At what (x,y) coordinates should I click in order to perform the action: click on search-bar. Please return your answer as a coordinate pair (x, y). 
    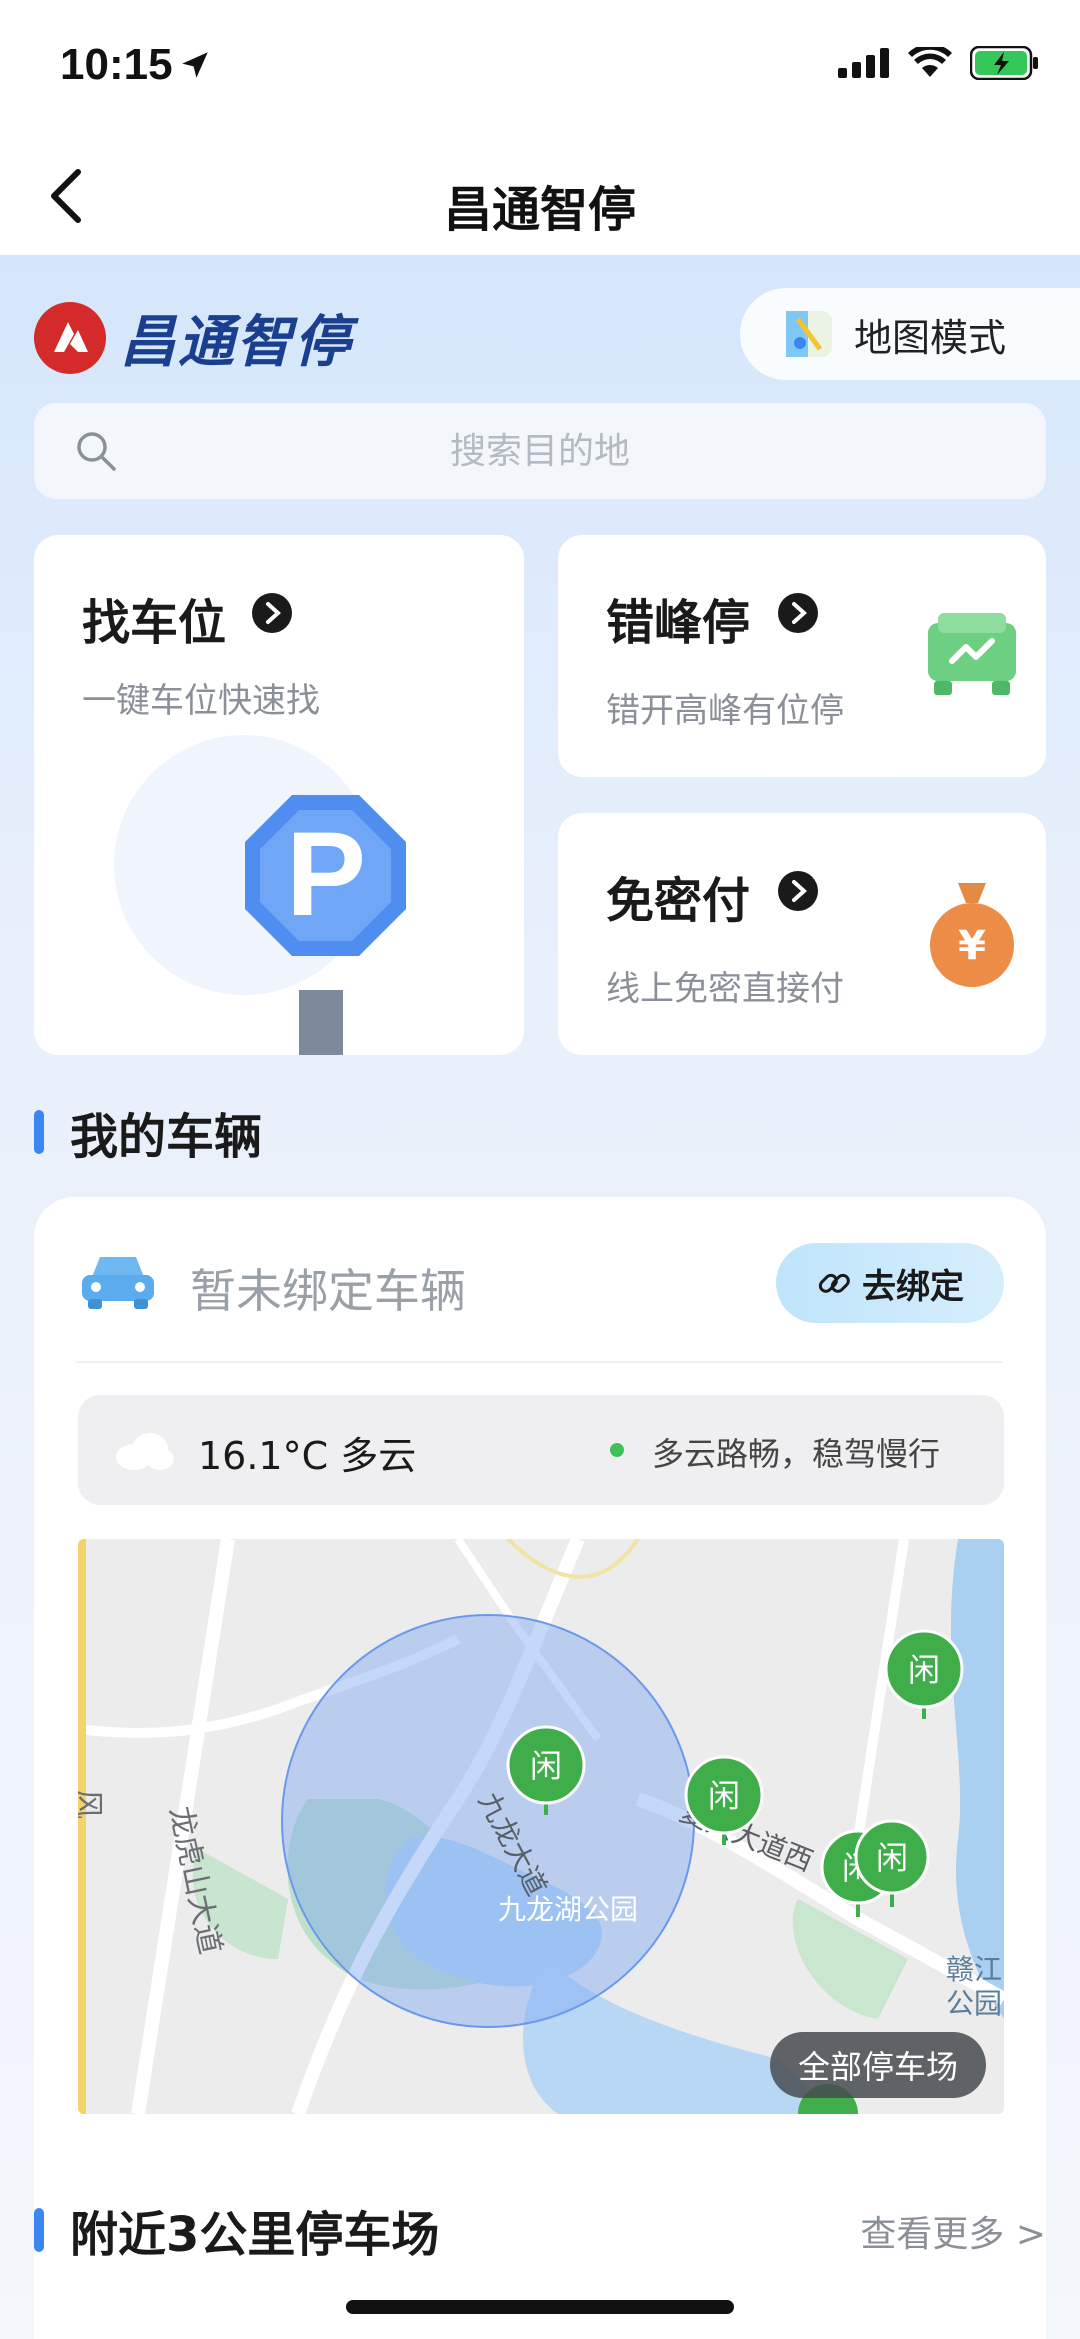
    Looking at the image, I should click on (540, 451).